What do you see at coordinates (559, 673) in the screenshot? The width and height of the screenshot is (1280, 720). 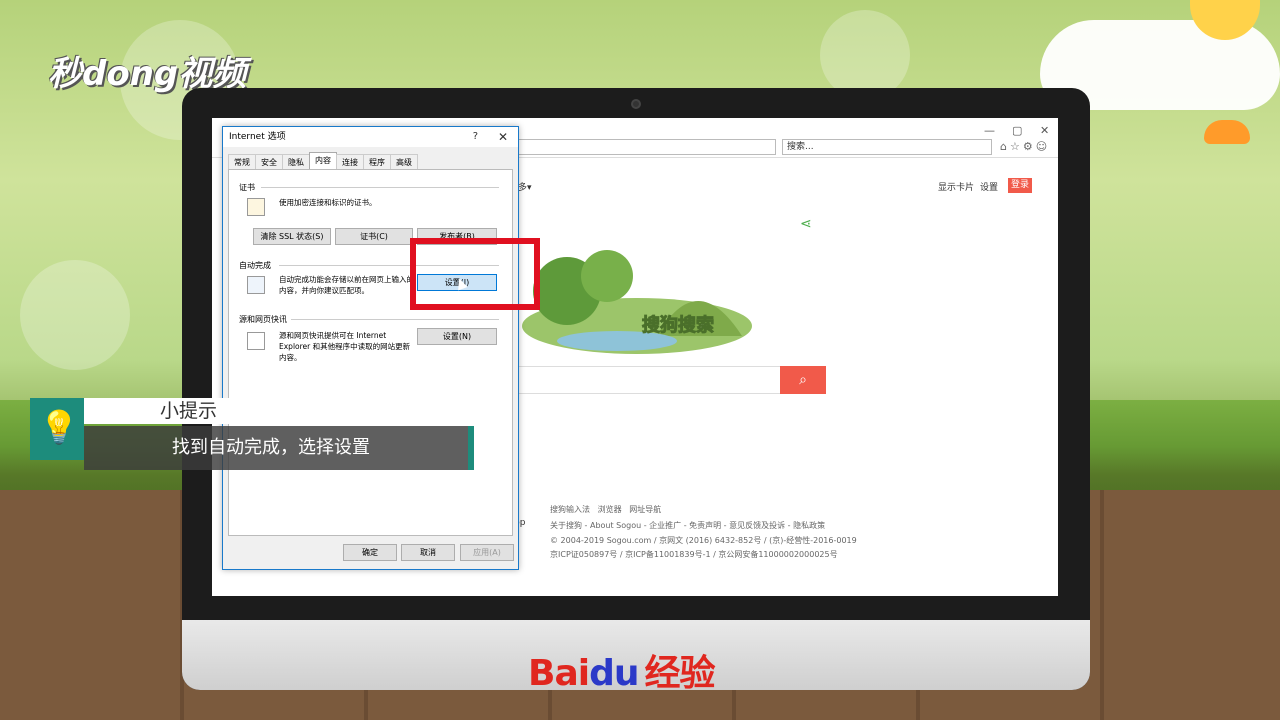 I see `baidu-text: Bai` at bounding box center [559, 673].